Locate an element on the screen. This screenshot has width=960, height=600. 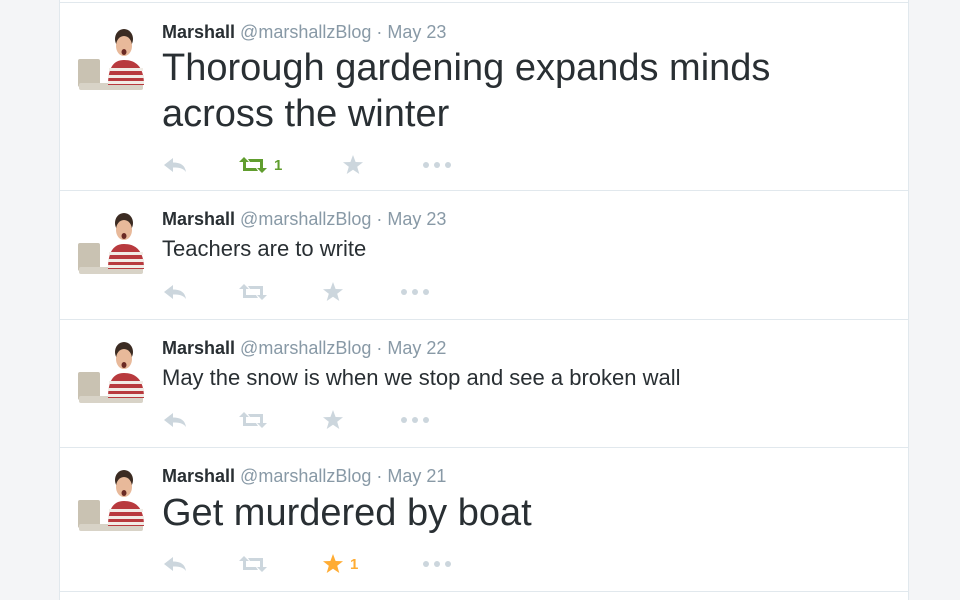
retweet-count: 1 is located at coordinates (278, 165).